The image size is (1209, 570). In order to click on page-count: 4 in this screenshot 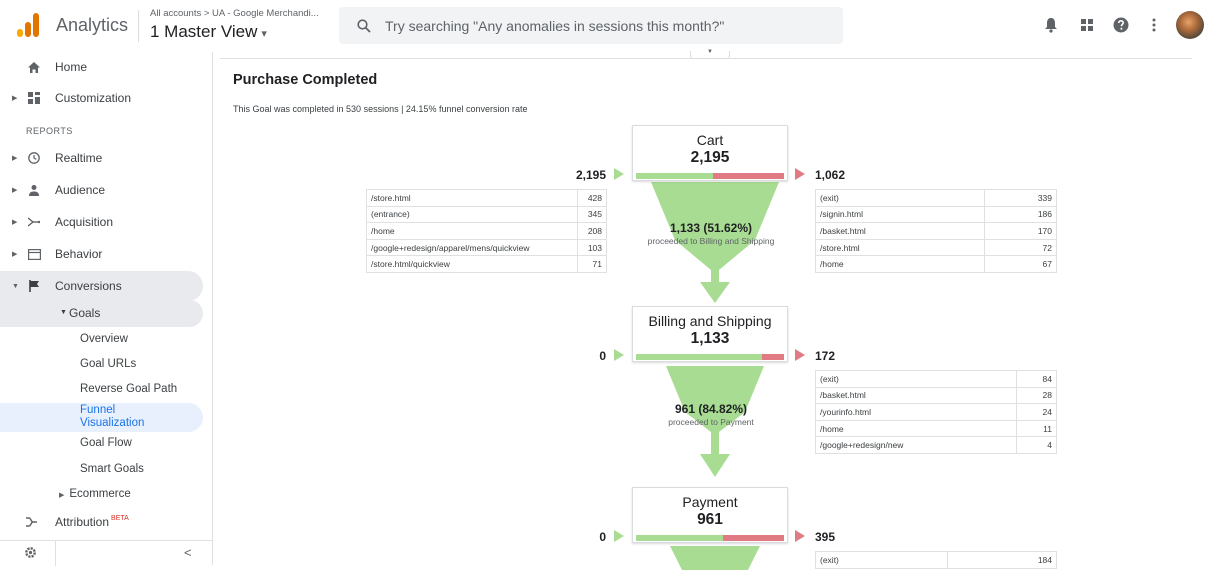, I will do `click(1036, 445)`.